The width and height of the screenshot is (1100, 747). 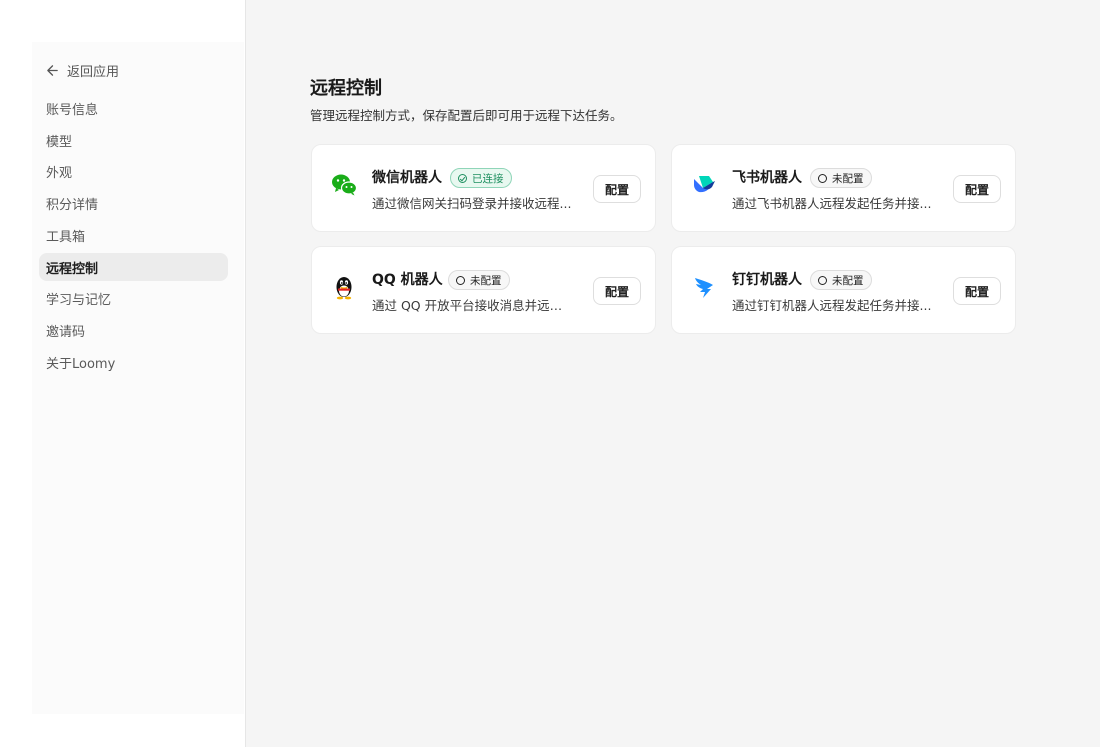 I want to click on card-title: 钉钉机器人, so click(x=767, y=280).